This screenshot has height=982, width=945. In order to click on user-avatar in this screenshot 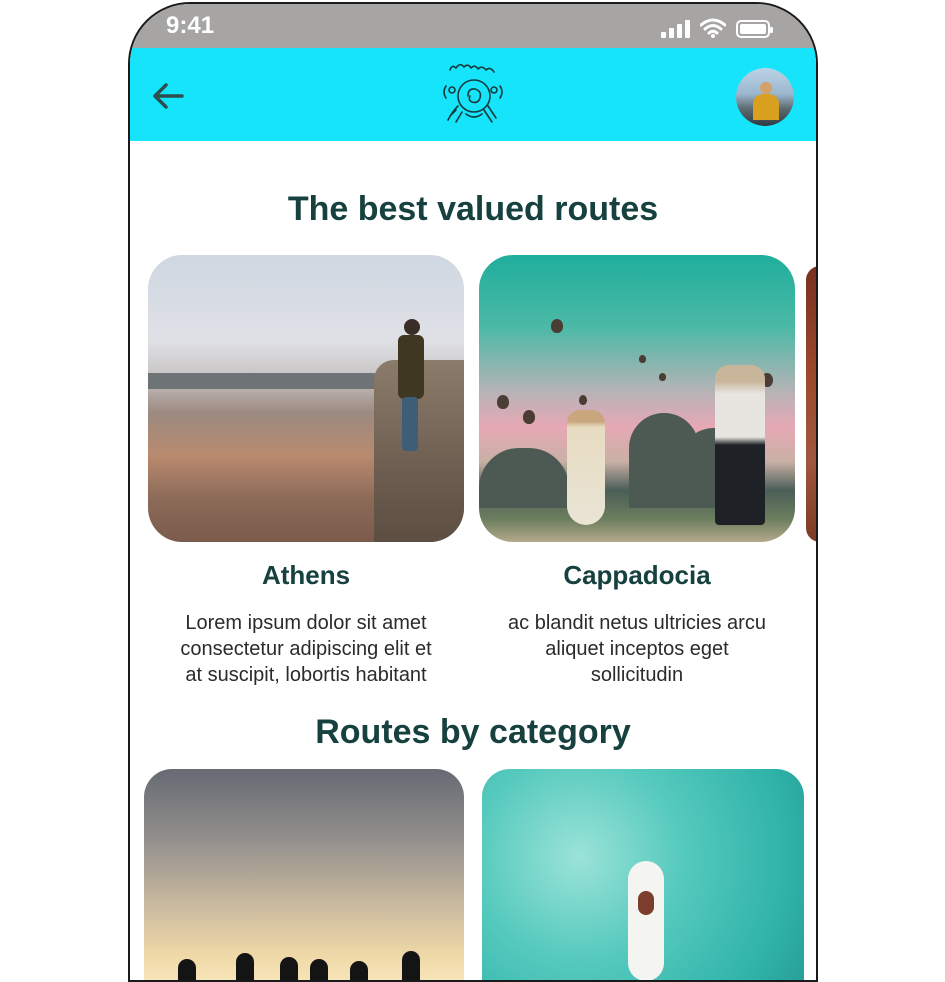, I will do `click(765, 97)`.